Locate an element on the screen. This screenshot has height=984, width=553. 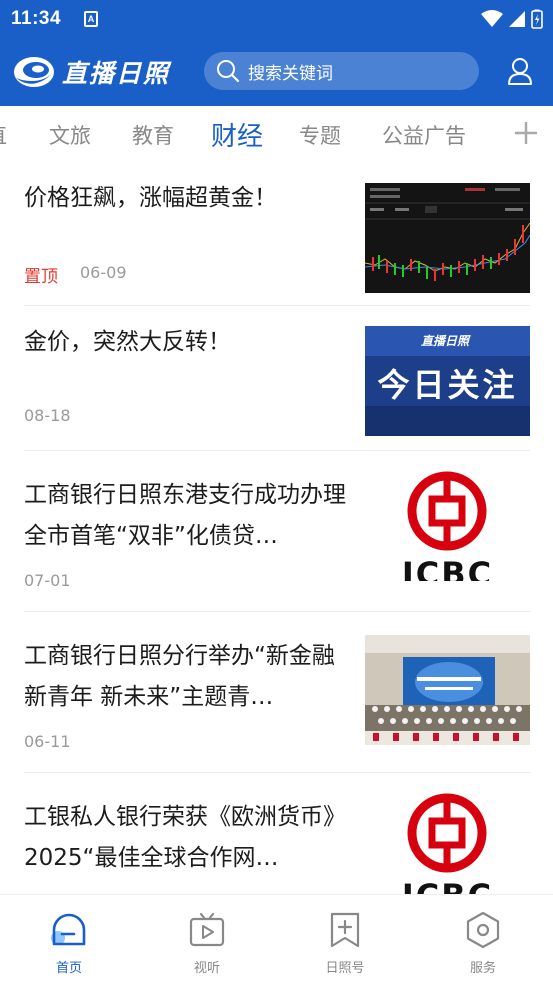
news-date: 08-18 is located at coordinates (47, 415).